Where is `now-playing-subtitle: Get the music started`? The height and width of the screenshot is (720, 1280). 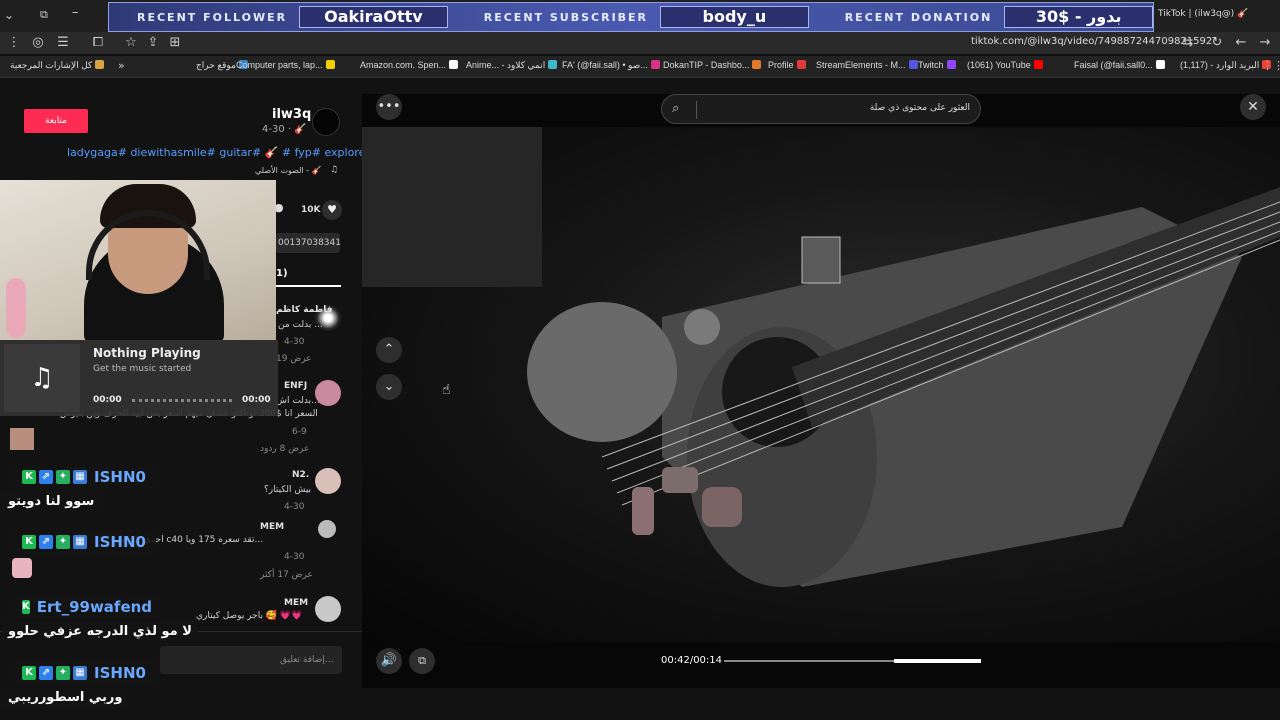
now-playing-subtitle: Get the music started is located at coordinates (142, 369).